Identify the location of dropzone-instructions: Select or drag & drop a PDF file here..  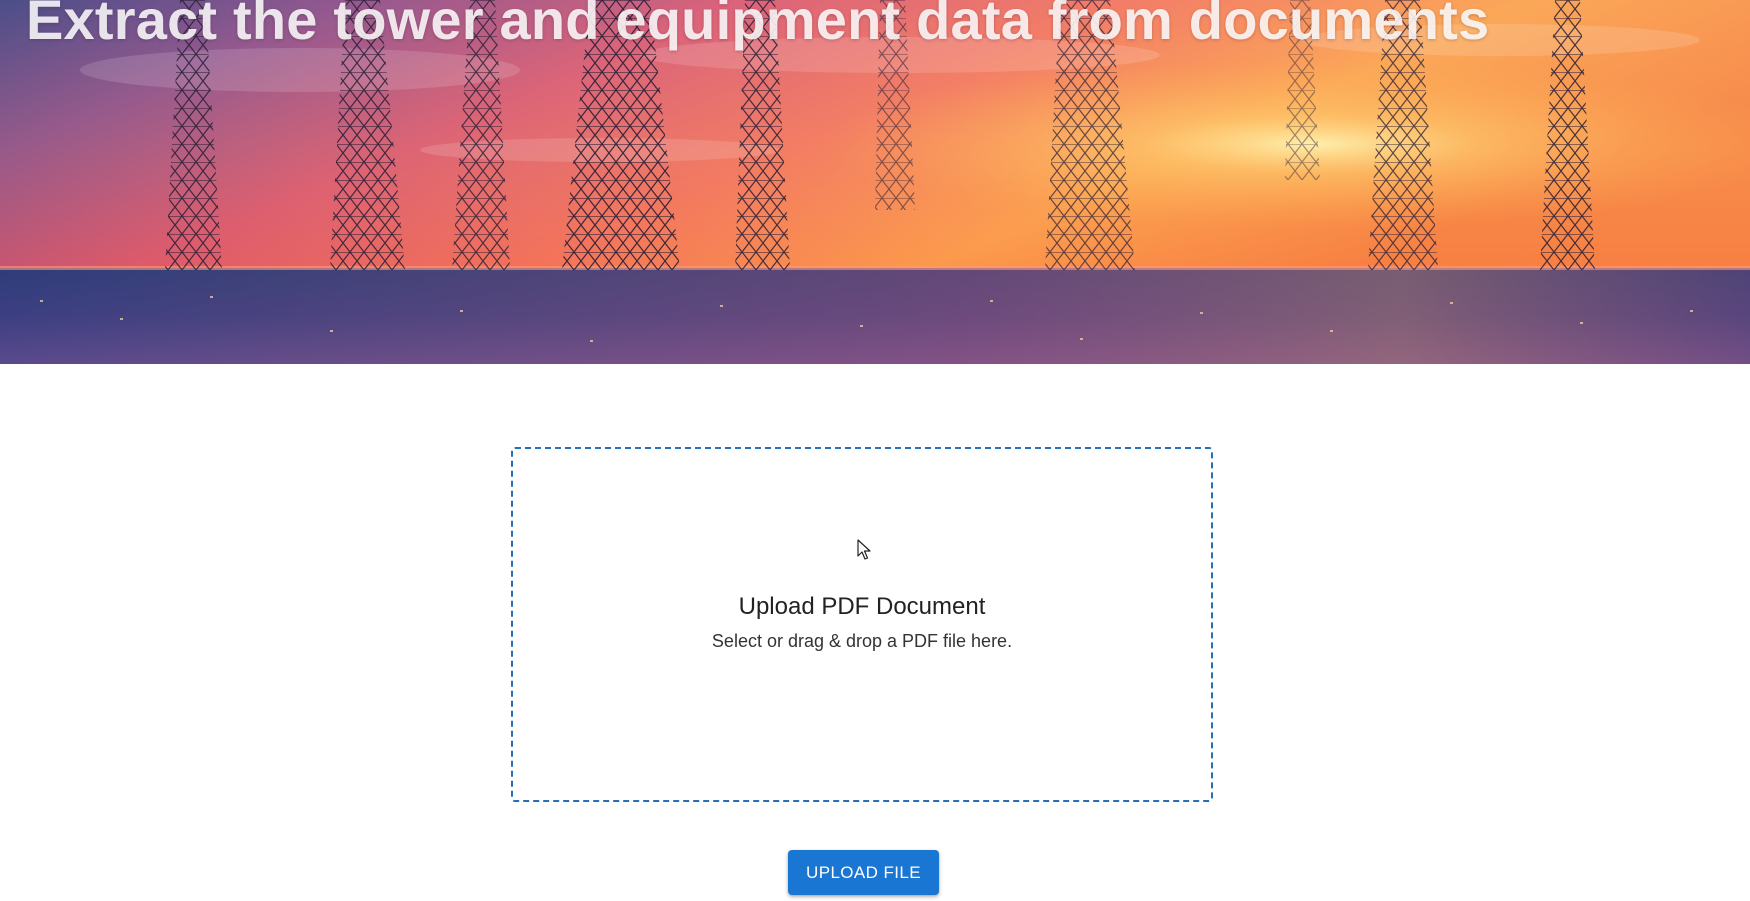
(862, 641).